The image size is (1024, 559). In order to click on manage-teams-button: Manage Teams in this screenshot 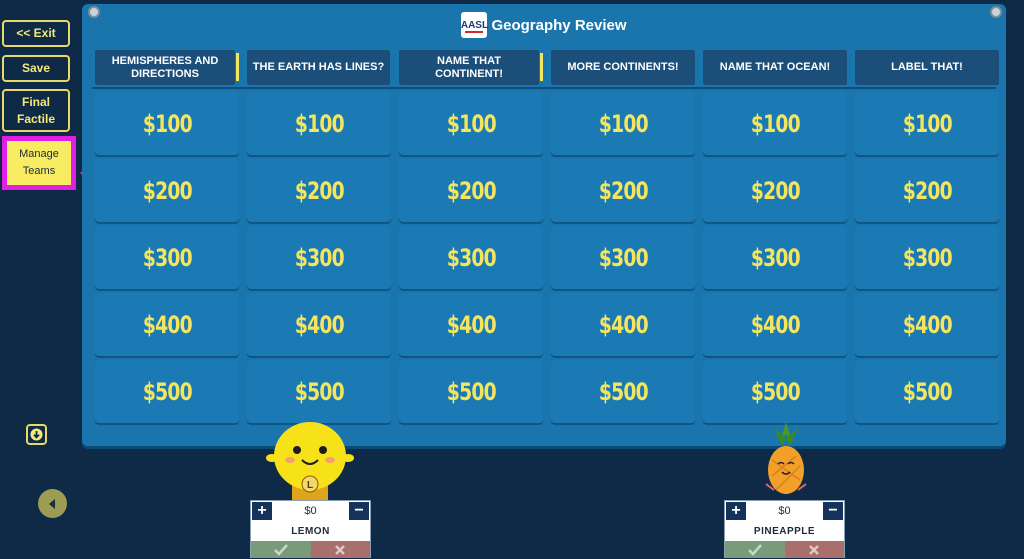, I will do `click(39, 163)`.